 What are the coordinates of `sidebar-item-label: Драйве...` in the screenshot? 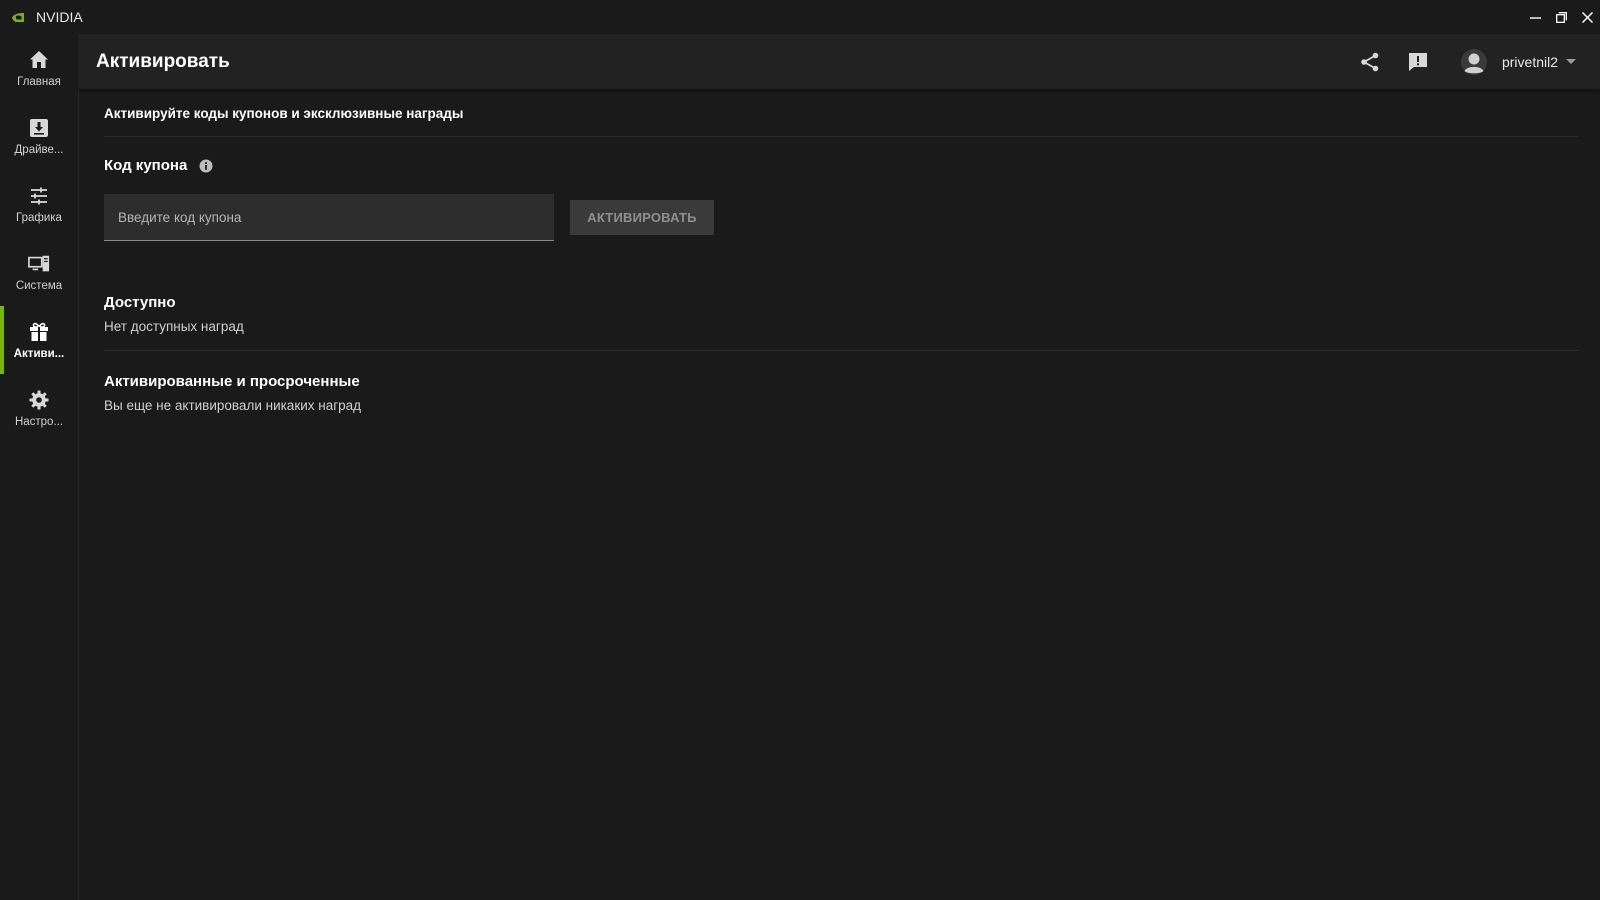 It's located at (39, 149).